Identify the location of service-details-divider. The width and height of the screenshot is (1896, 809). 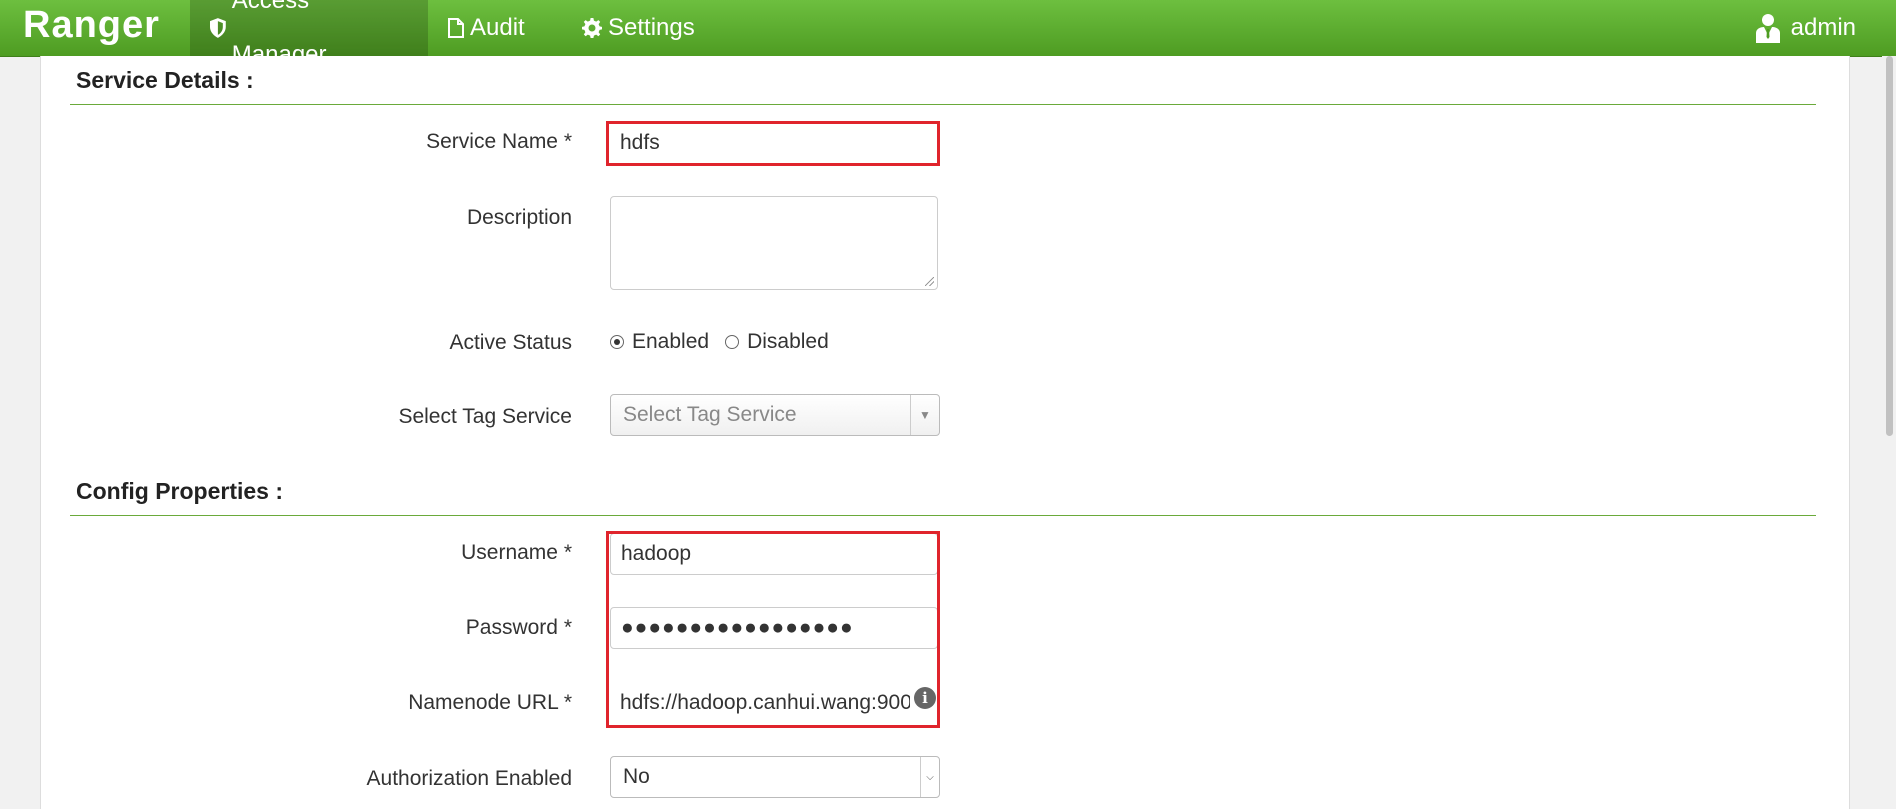
(943, 104).